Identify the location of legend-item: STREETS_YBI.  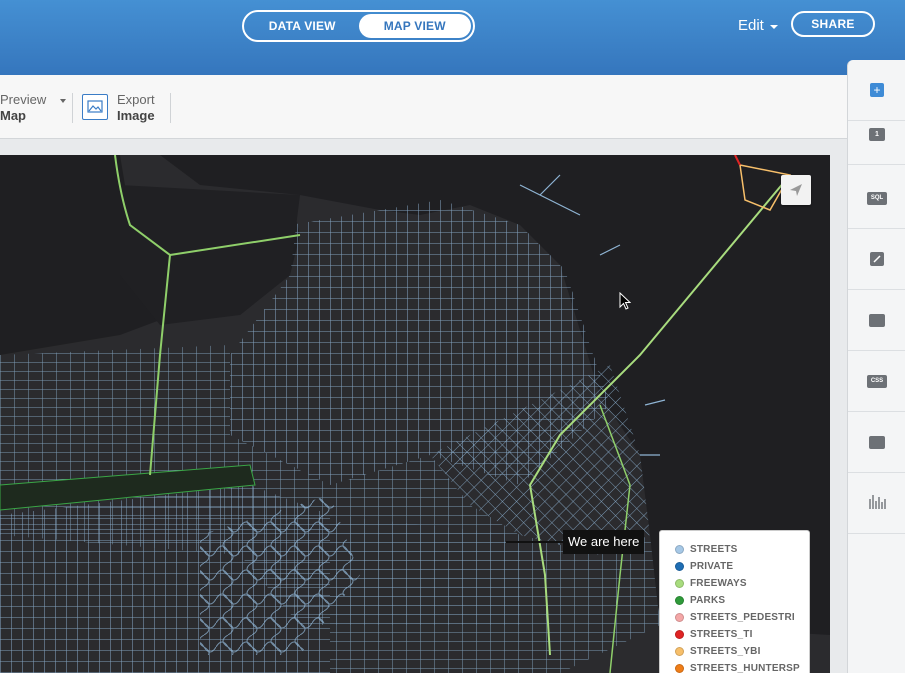
(742, 651).